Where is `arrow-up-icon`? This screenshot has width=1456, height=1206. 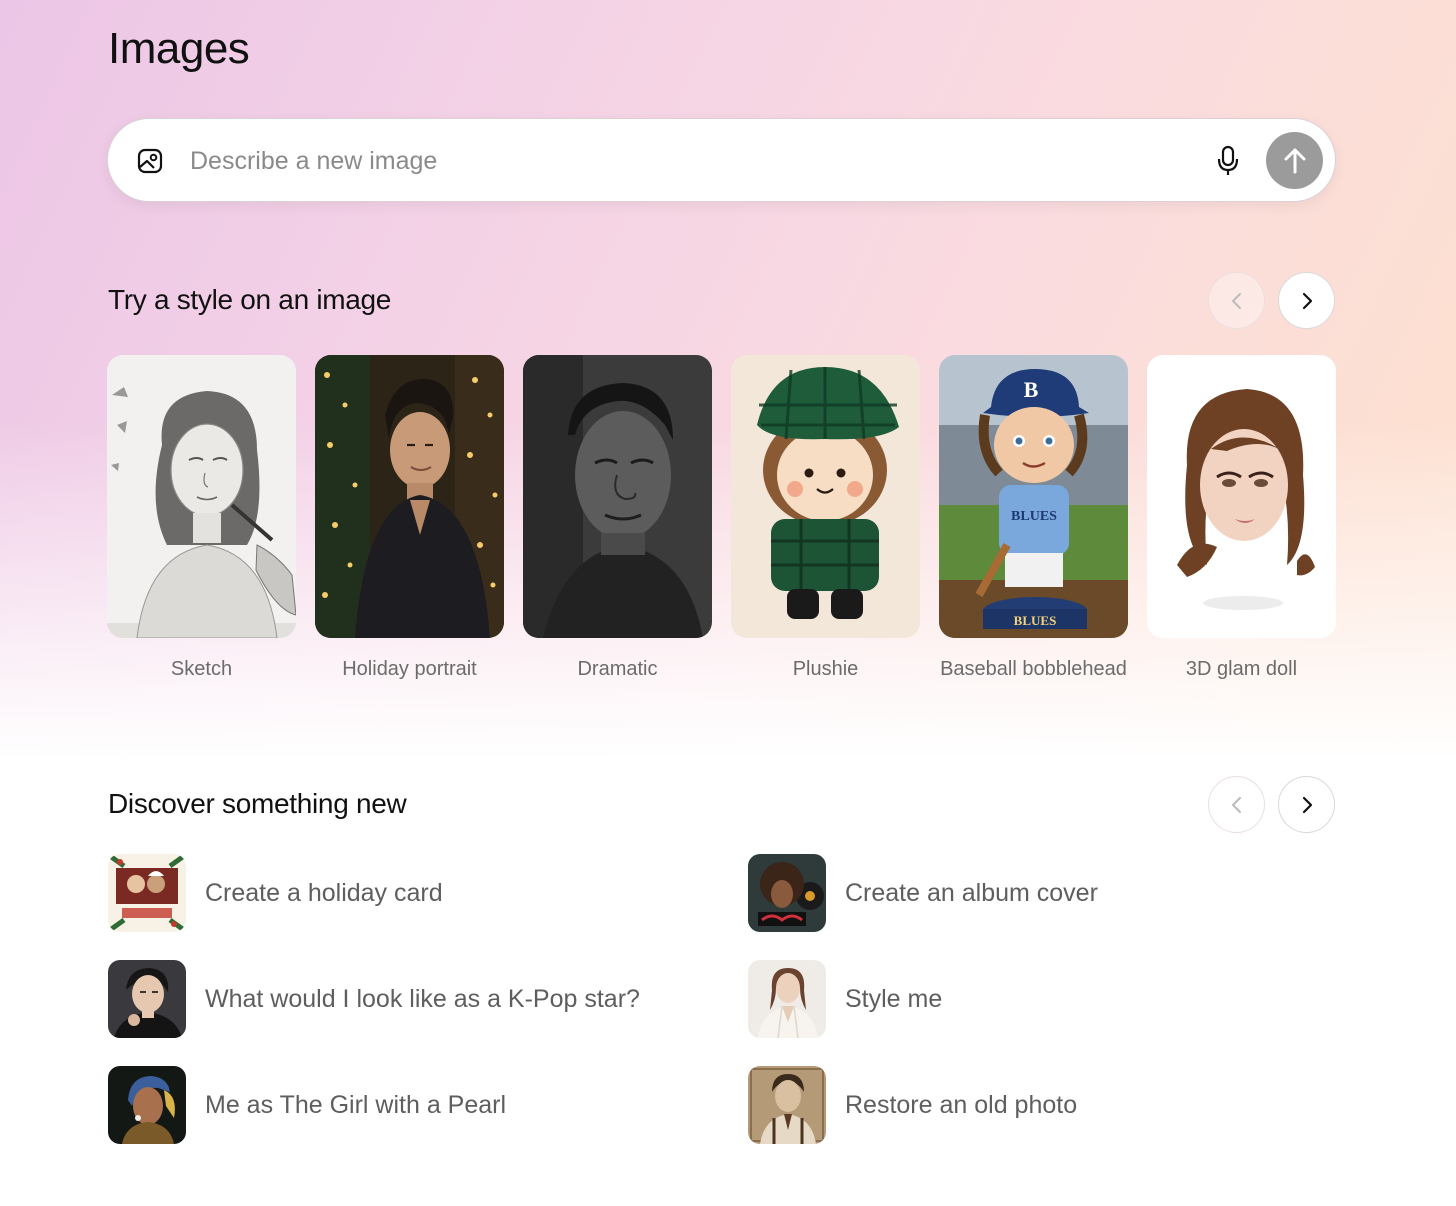 arrow-up-icon is located at coordinates (1294, 160).